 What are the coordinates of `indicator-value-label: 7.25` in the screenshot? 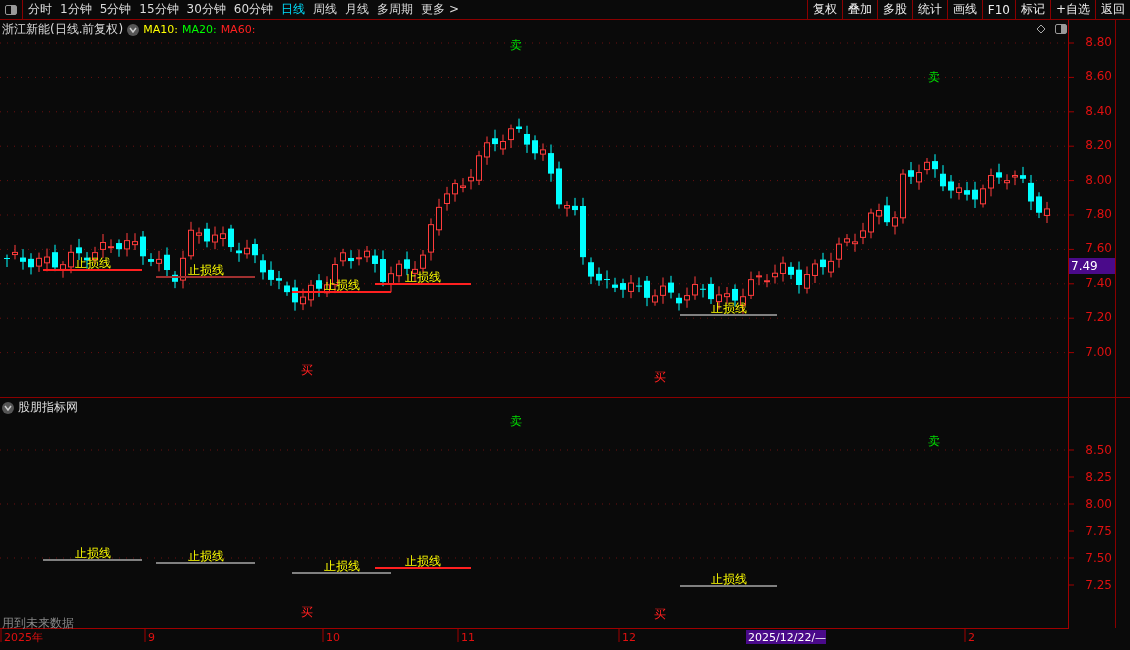 It's located at (1098, 585).